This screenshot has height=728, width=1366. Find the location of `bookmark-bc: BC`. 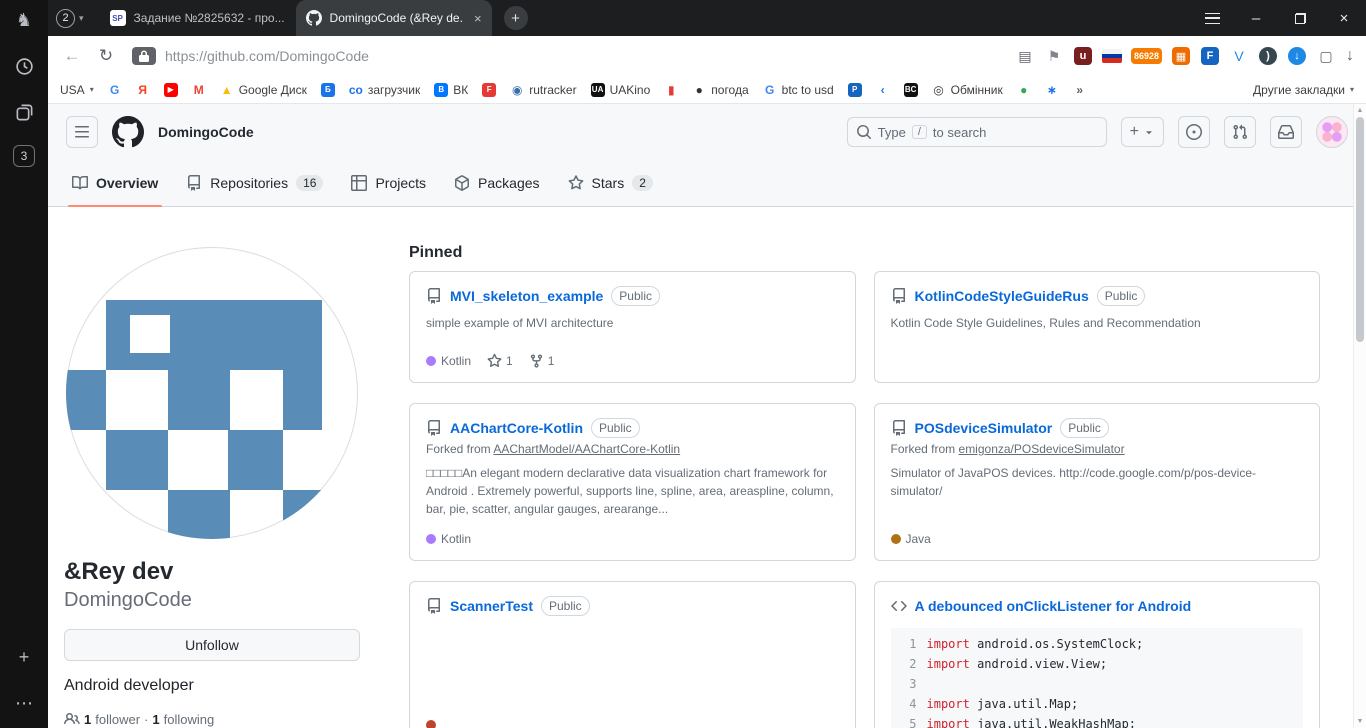

bookmark-bc: BC is located at coordinates (910, 89).